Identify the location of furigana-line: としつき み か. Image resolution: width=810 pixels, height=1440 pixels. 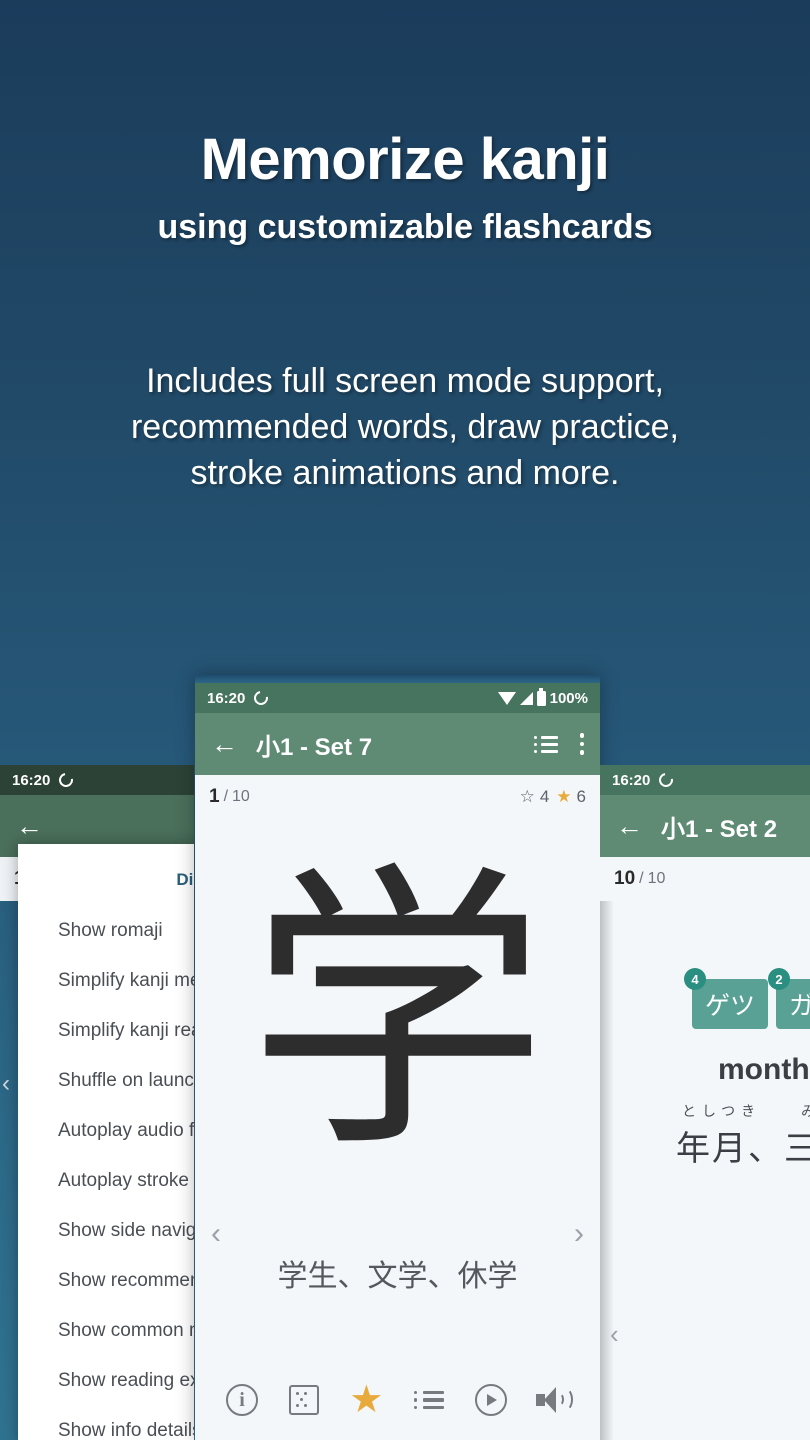
(746, 1112).